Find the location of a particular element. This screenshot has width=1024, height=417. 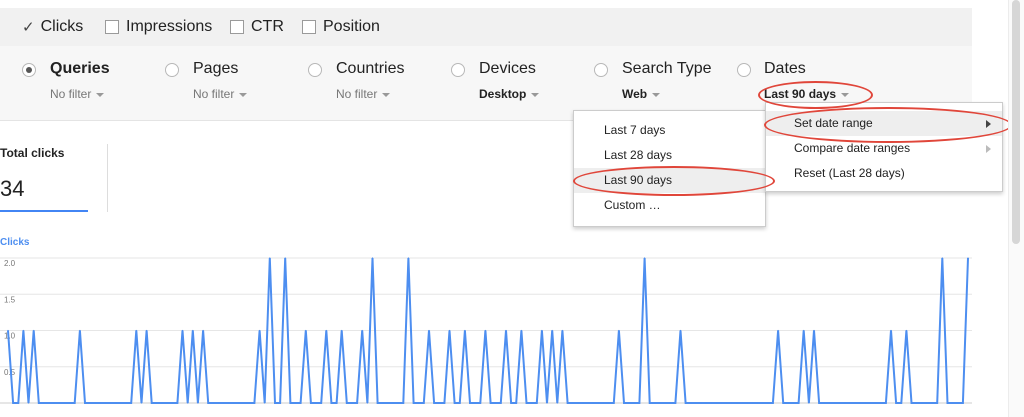

menu-item-last-28-days: Last 28 days is located at coordinates (669, 155).